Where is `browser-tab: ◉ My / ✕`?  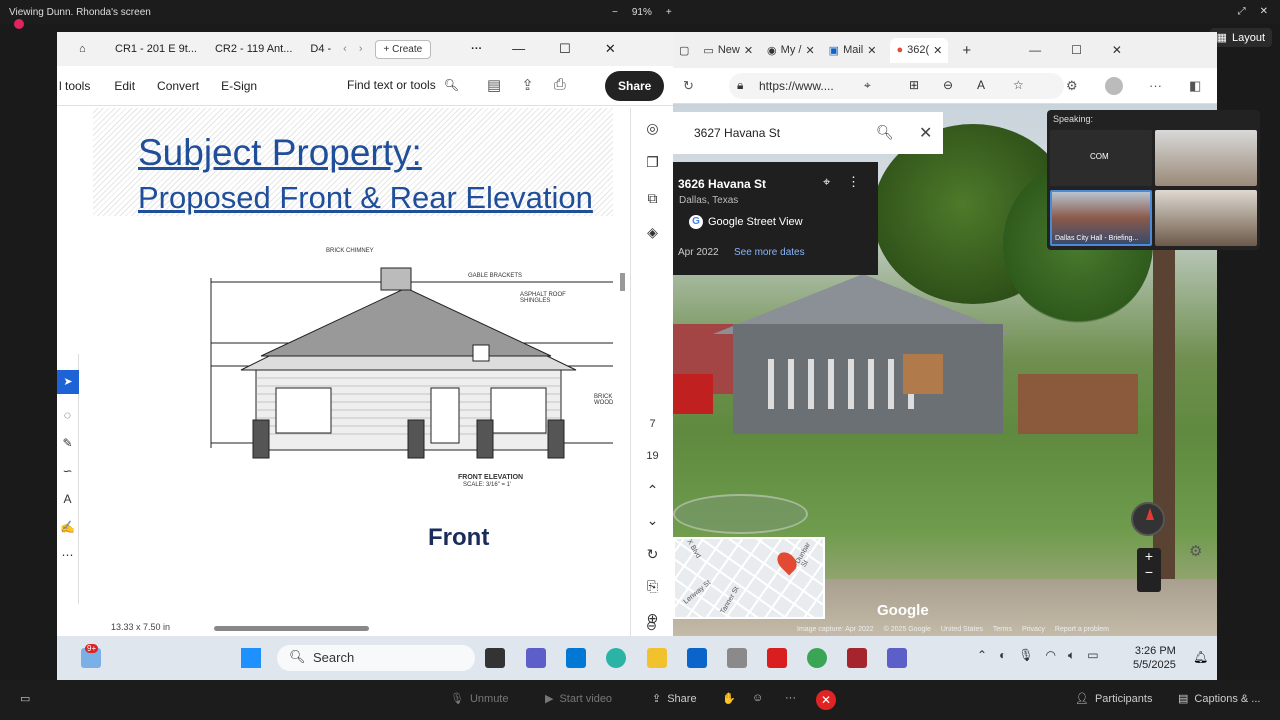
browser-tab: ◉ My / ✕ is located at coordinates (791, 50).